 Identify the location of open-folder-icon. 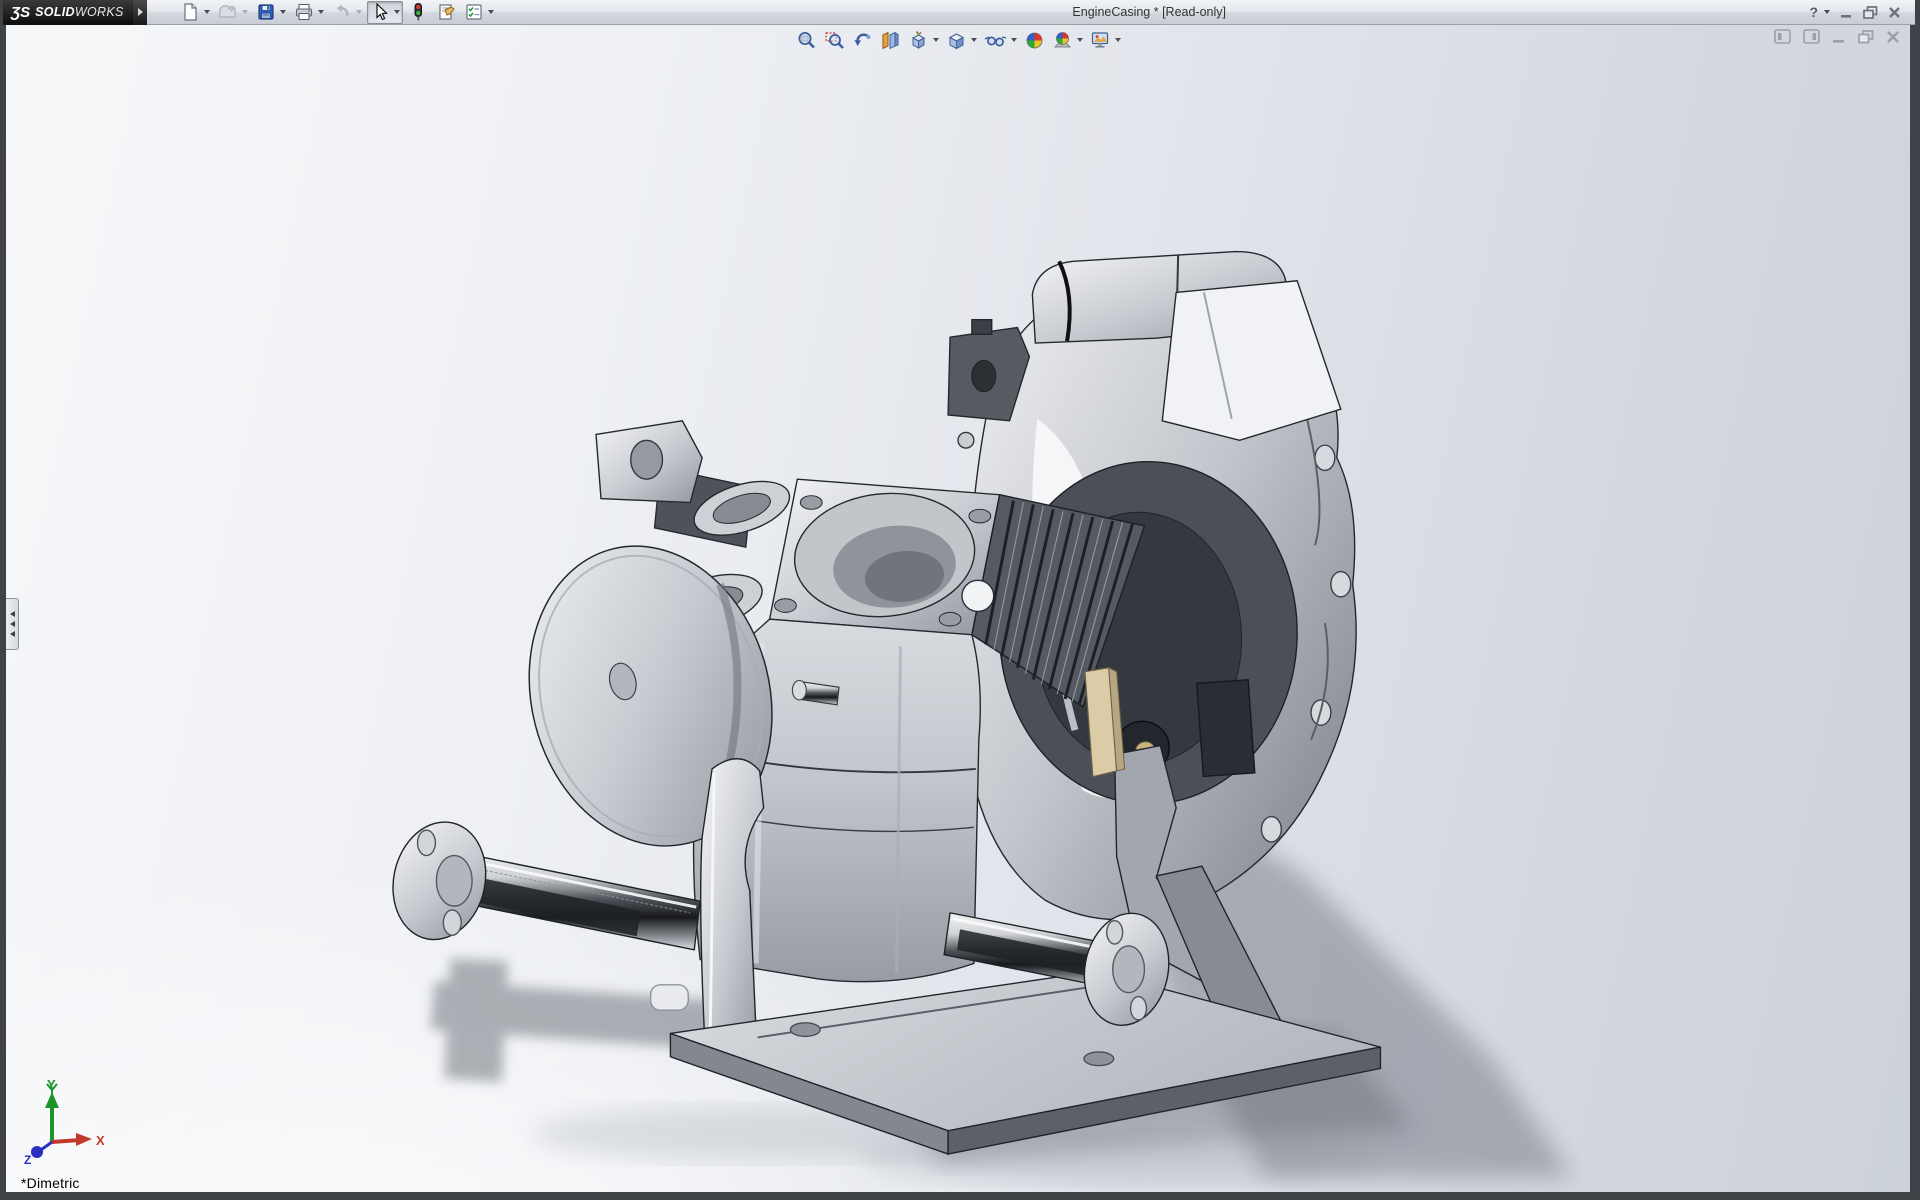
(227, 11).